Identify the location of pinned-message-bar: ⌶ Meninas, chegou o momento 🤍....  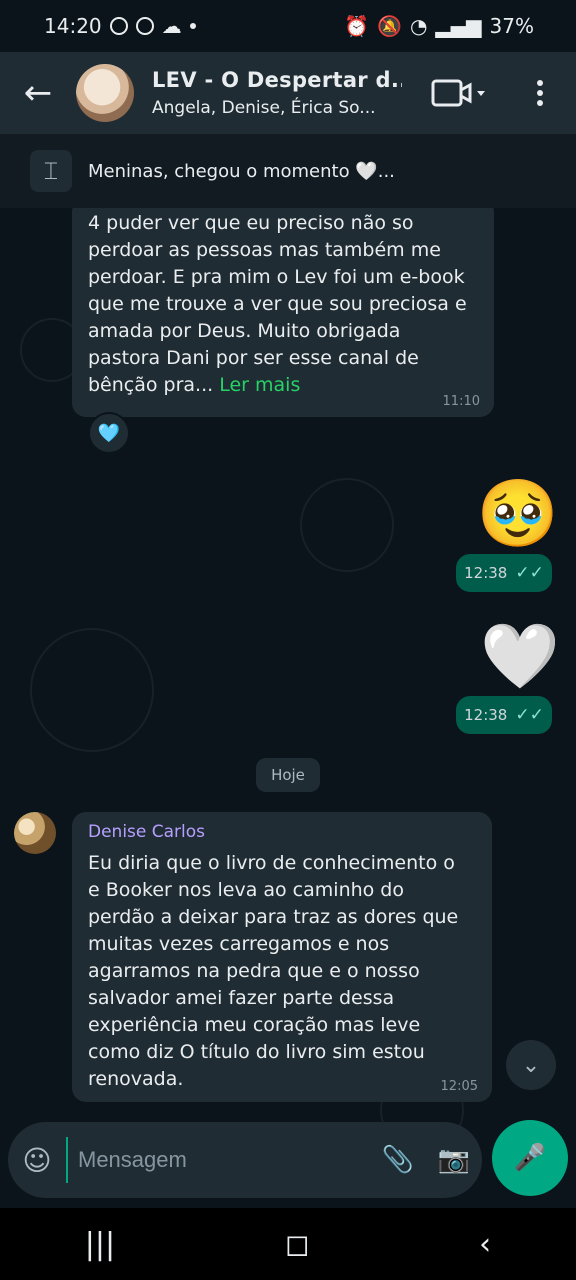
(288, 171).